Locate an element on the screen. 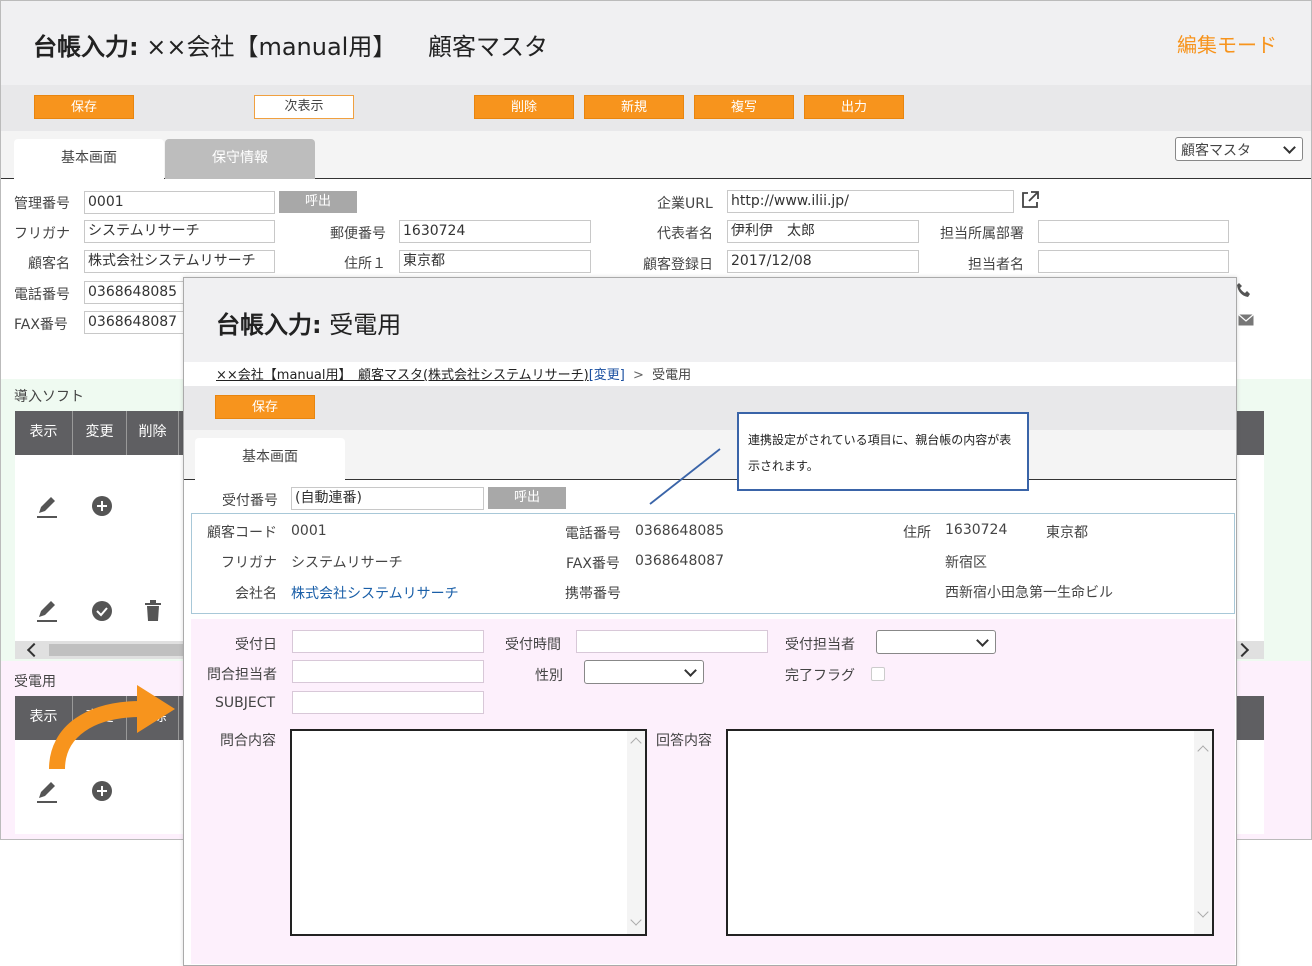  linked-fax-value: 0368648087 is located at coordinates (680, 561).